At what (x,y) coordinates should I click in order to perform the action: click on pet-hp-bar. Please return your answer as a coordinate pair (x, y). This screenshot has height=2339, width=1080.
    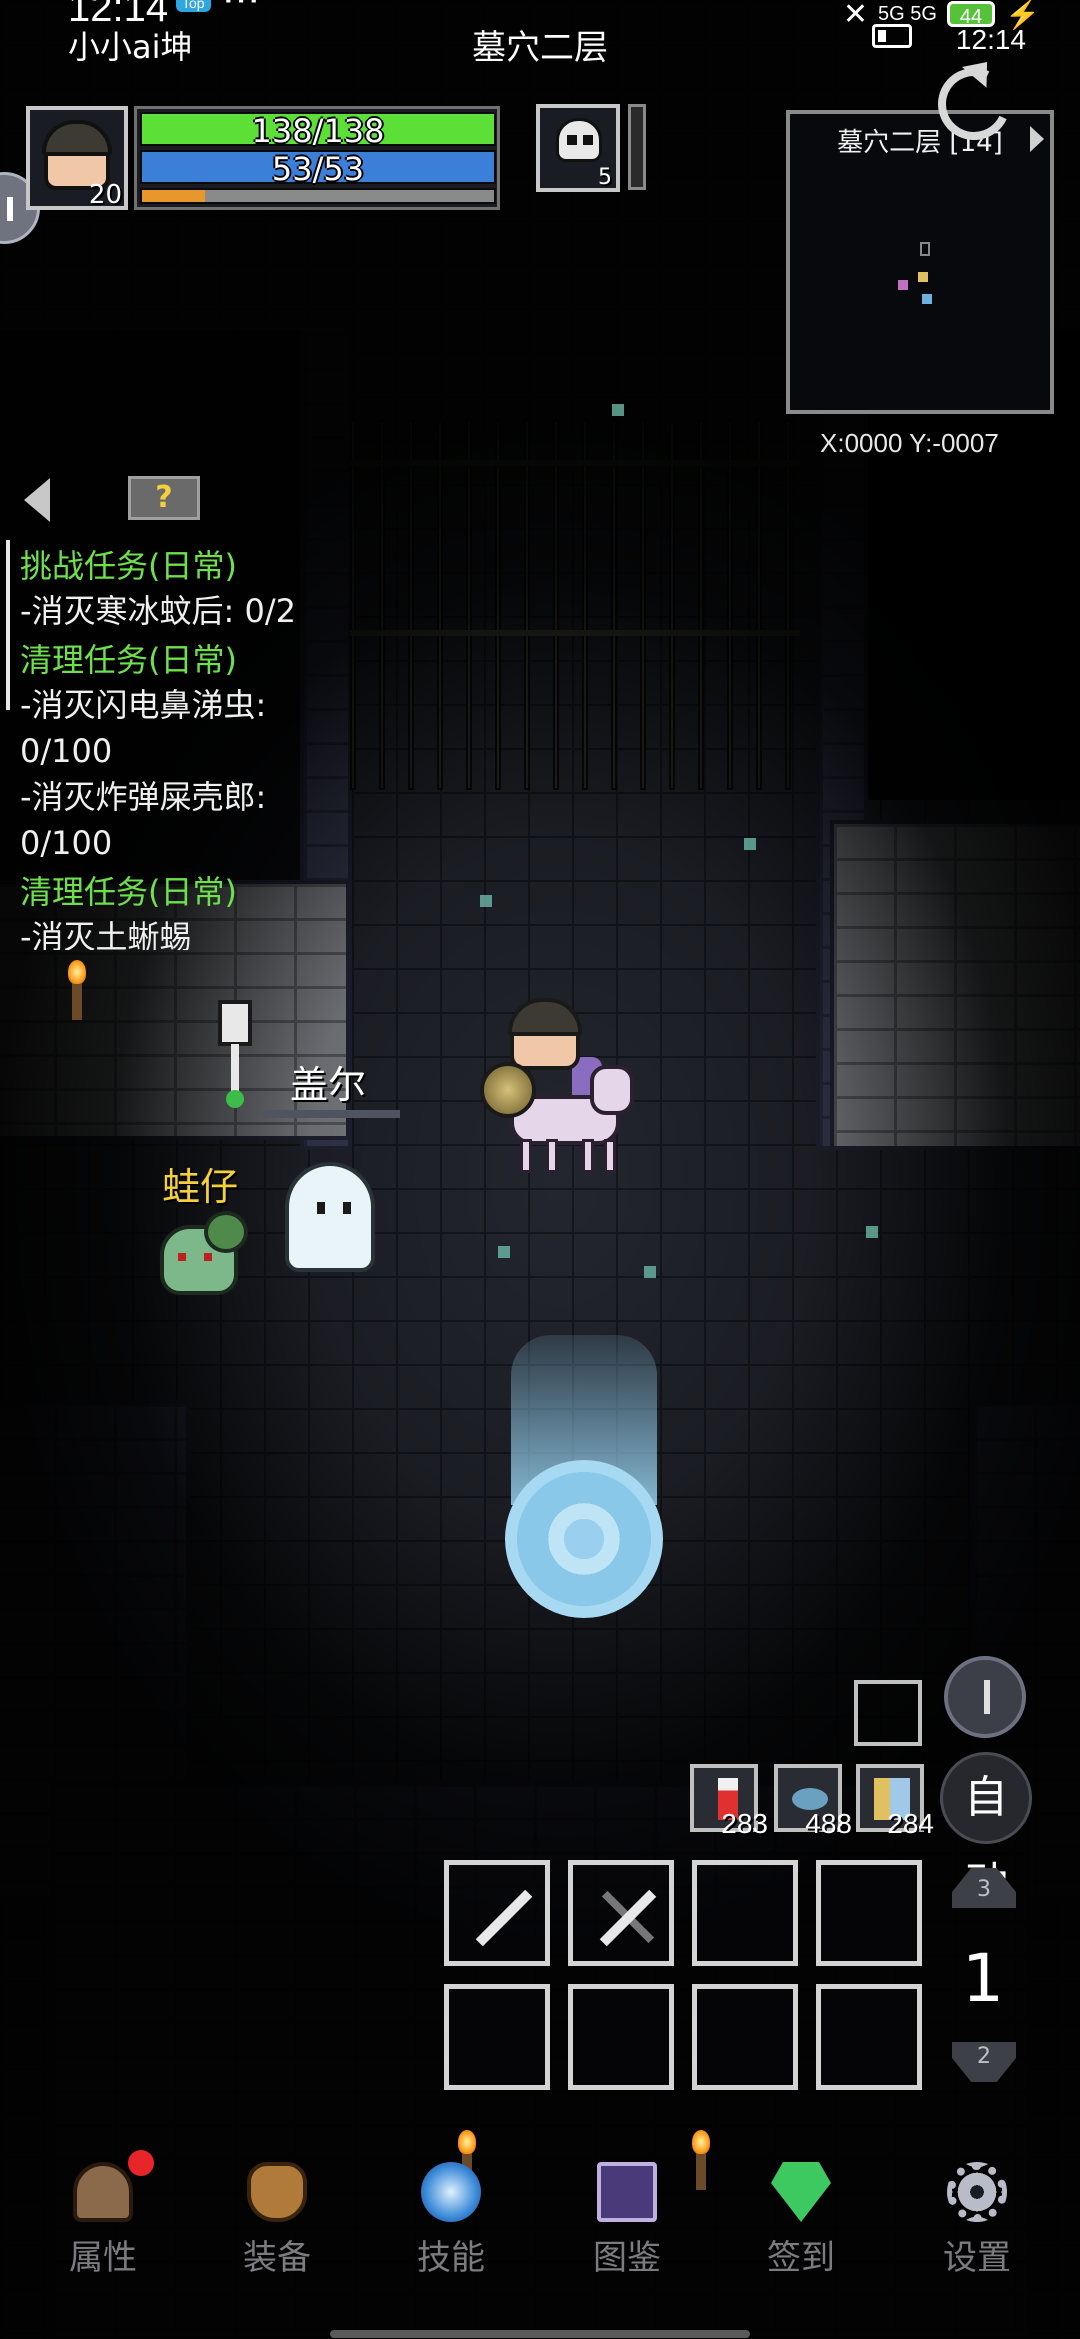
    Looking at the image, I should click on (637, 147).